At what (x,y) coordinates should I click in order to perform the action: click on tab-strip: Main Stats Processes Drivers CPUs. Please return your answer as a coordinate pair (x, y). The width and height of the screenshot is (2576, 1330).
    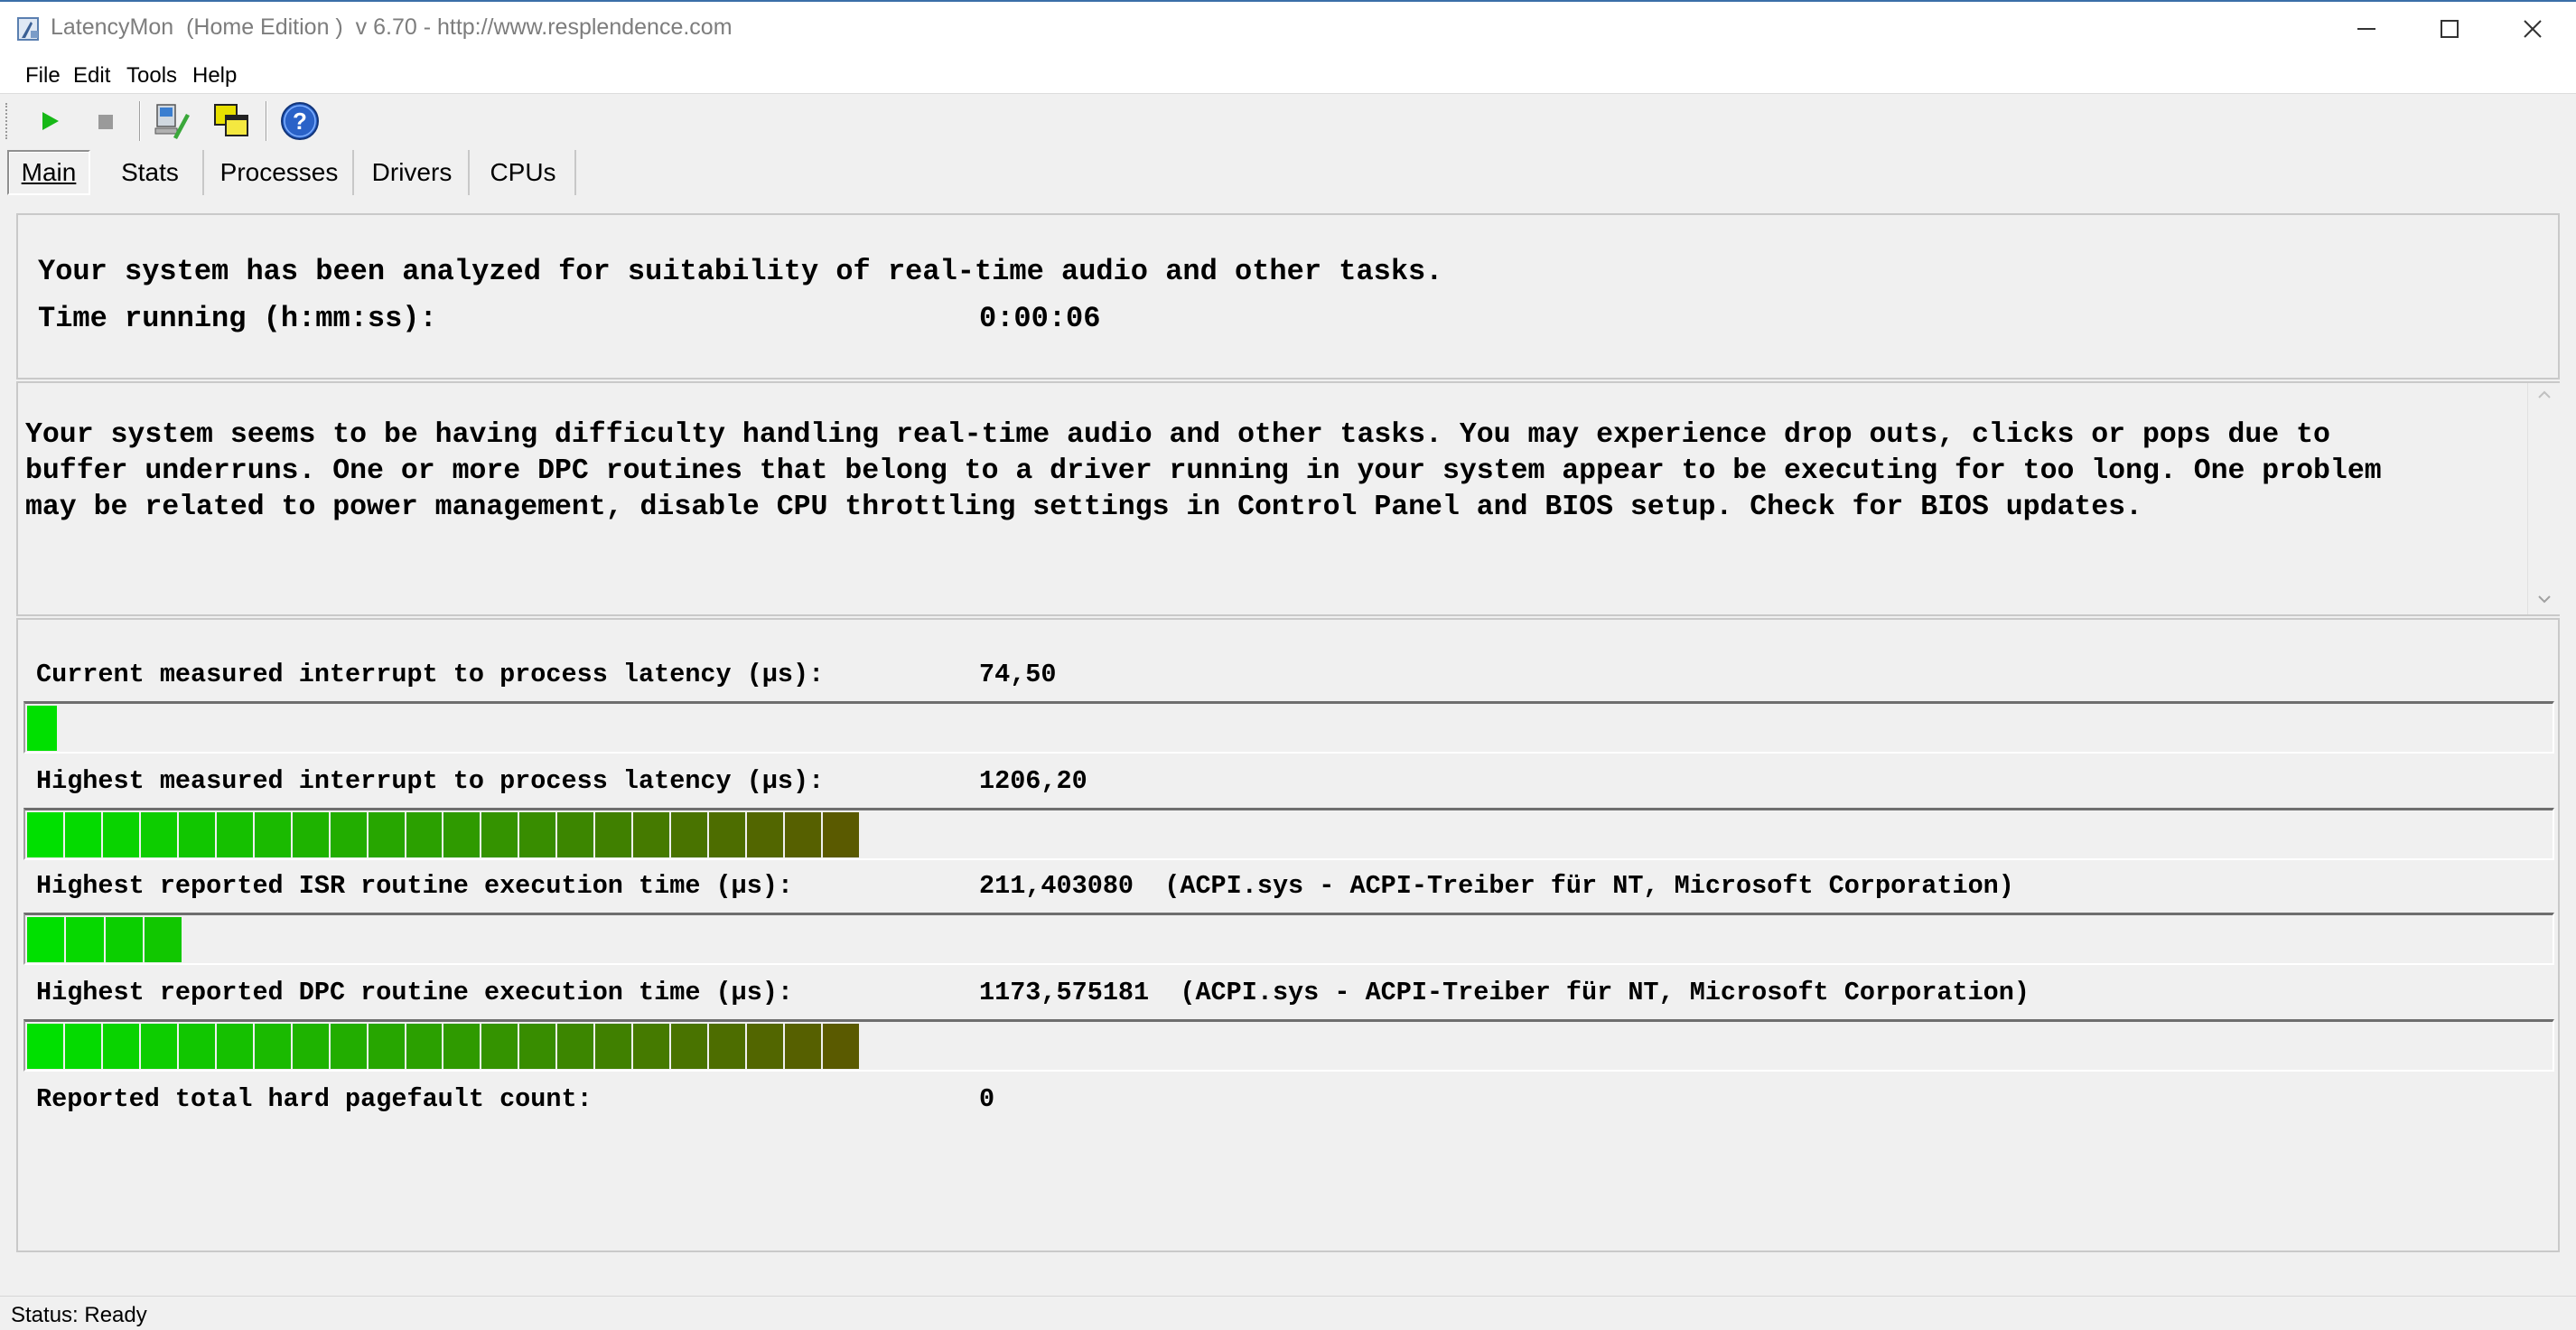
    Looking at the image, I should click on (1288, 171).